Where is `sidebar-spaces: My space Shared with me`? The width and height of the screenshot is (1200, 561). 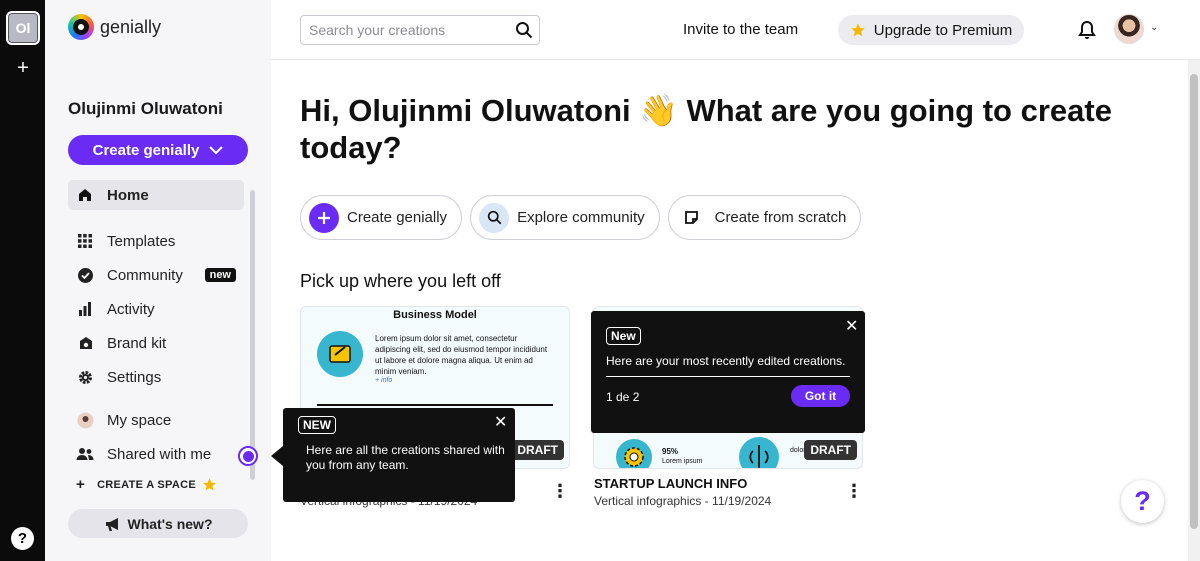
sidebar-spaces: My space Shared with me is located at coordinates (156, 437).